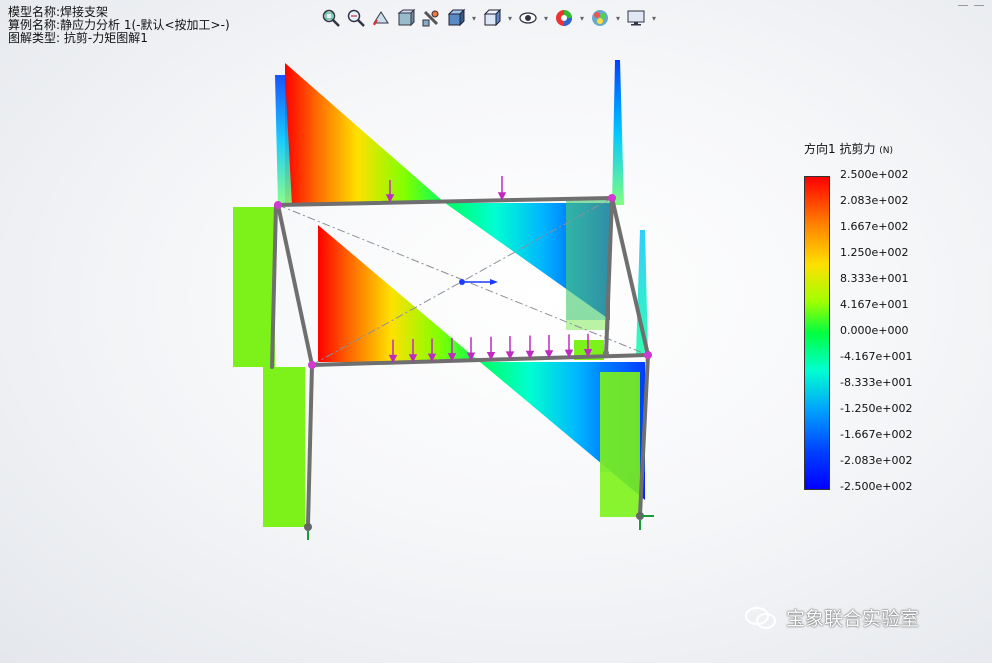 The height and width of the screenshot is (663, 992). Describe the element at coordinates (874, 226) in the screenshot. I see `legend-tick-label: 1.667e+002` at that location.